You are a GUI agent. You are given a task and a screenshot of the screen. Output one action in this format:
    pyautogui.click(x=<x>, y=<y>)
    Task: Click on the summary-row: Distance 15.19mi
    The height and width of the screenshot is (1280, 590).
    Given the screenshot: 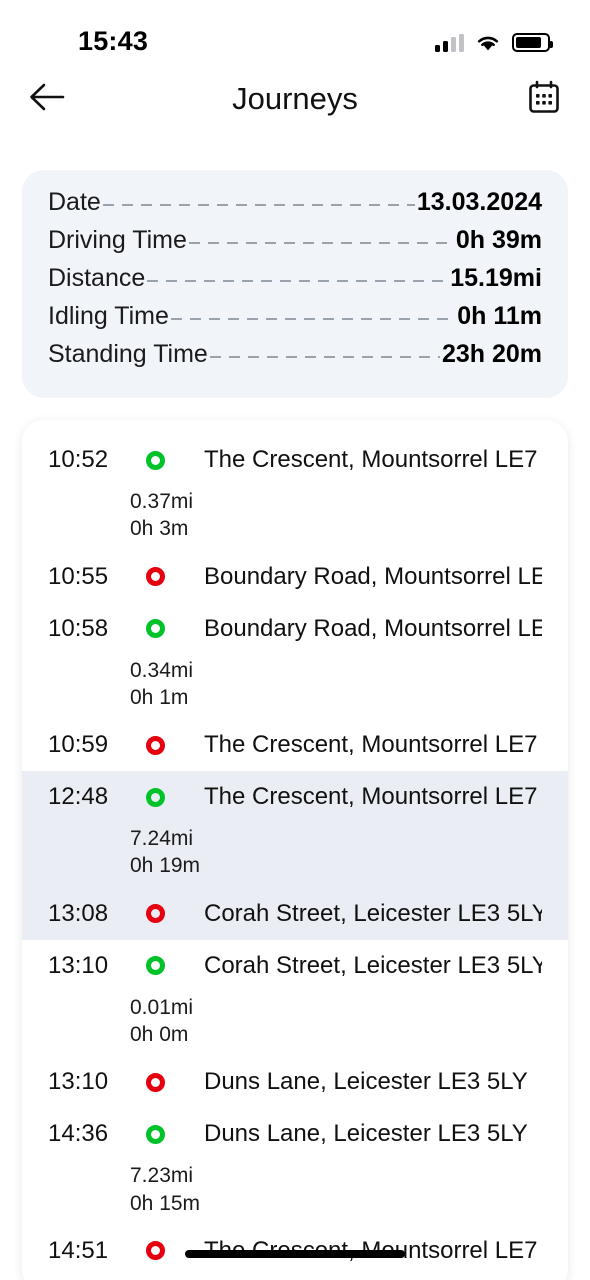 What is the action you would take?
    pyautogui.click(x=295, y=283)
    